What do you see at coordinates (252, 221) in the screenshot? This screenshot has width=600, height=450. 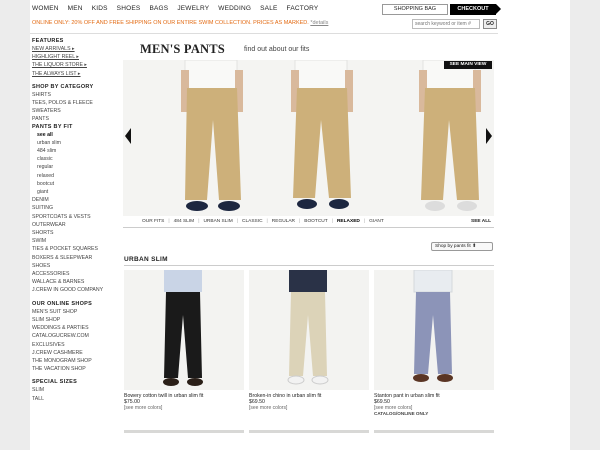 I see `fit-tab-classic: CLASSIC` at bounding box center [252, 221].